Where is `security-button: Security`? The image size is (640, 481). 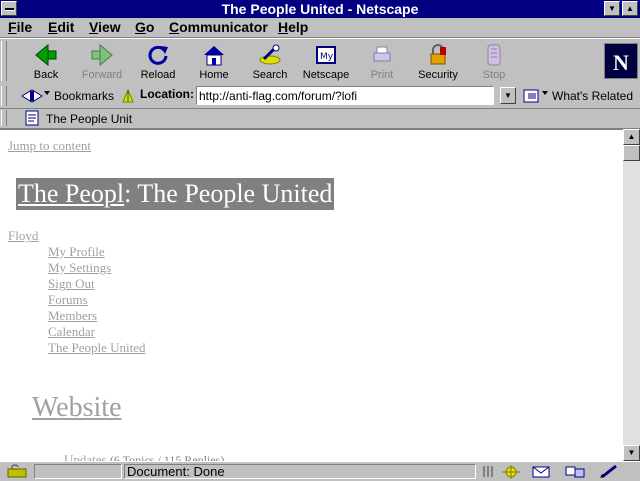
security-button: Security is located at coordinates (438, 62).